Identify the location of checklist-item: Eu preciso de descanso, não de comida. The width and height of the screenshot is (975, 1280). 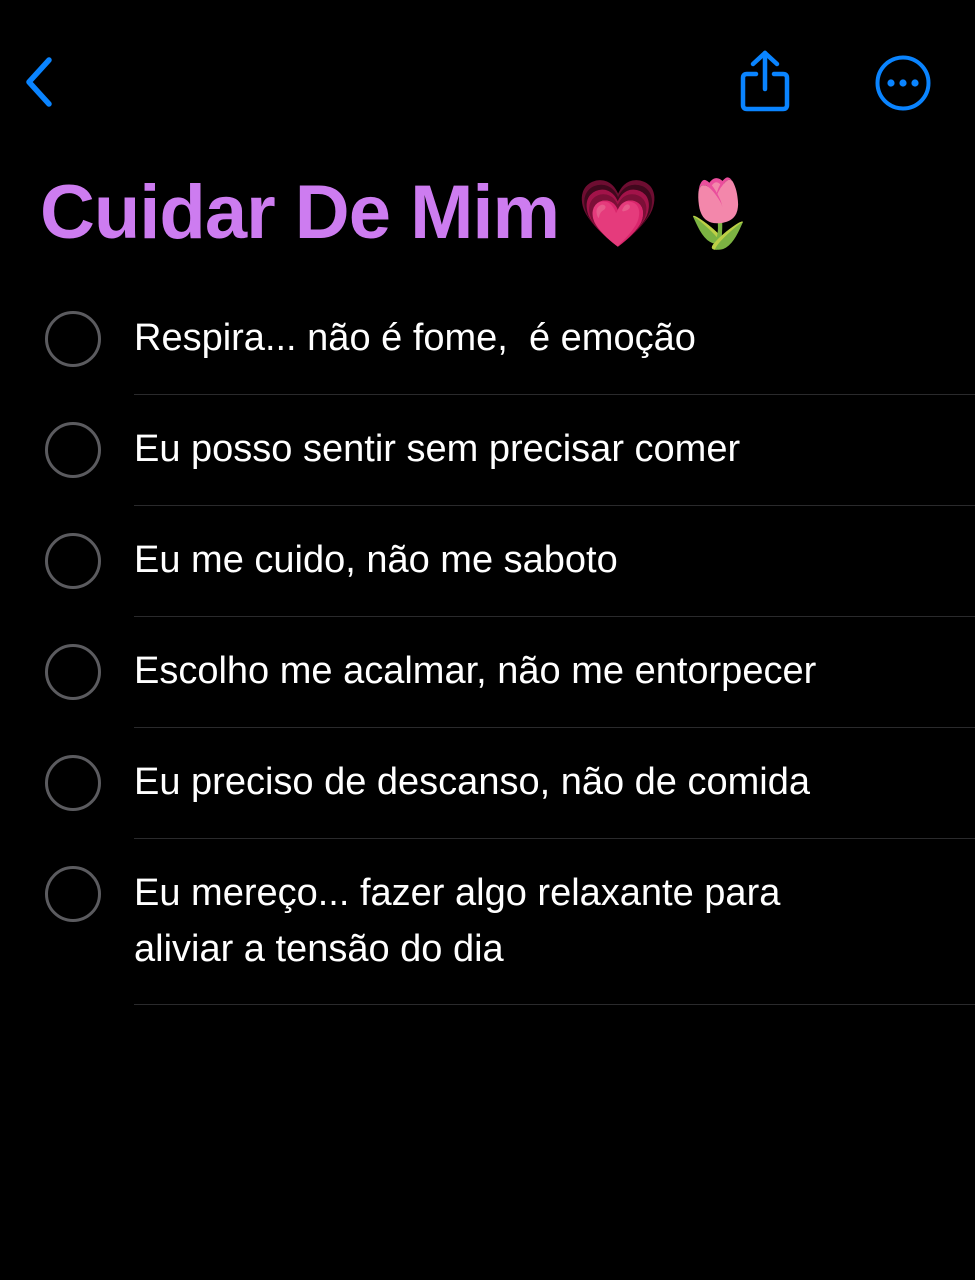
(487, 783).